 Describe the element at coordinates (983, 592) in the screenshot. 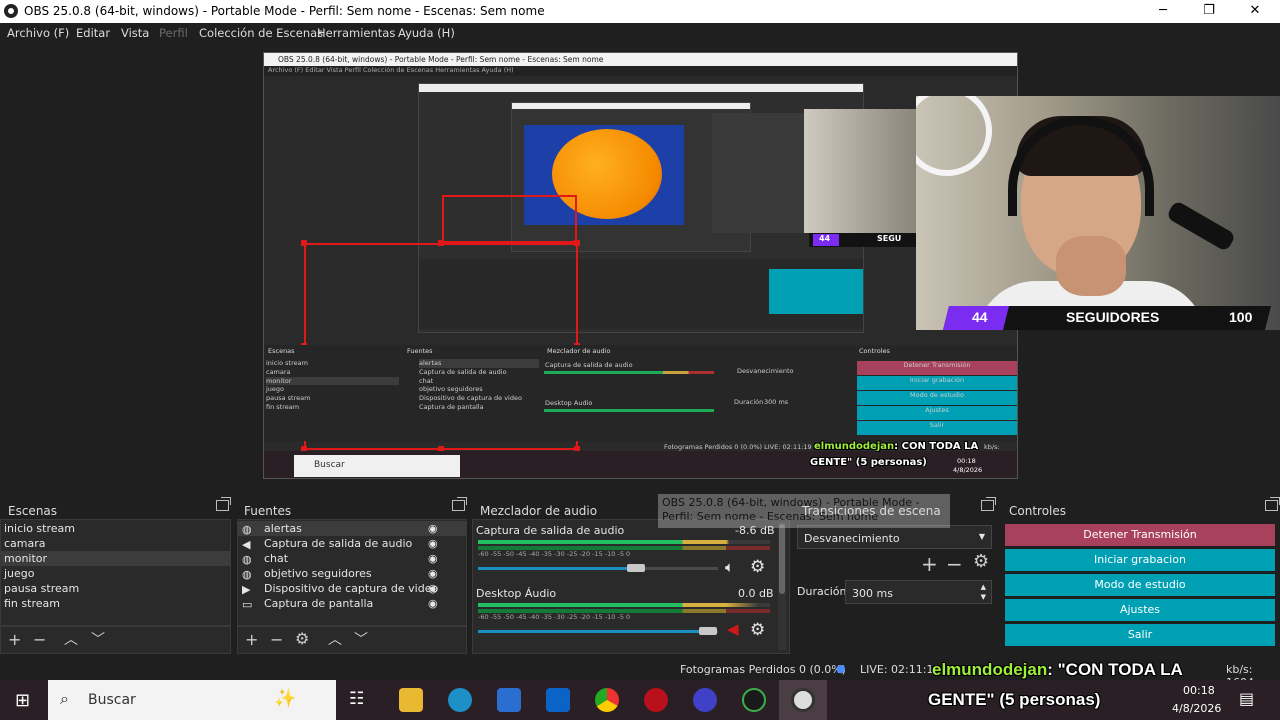

I see `spinner-arrows-icon: ▲ ▼` at that location.